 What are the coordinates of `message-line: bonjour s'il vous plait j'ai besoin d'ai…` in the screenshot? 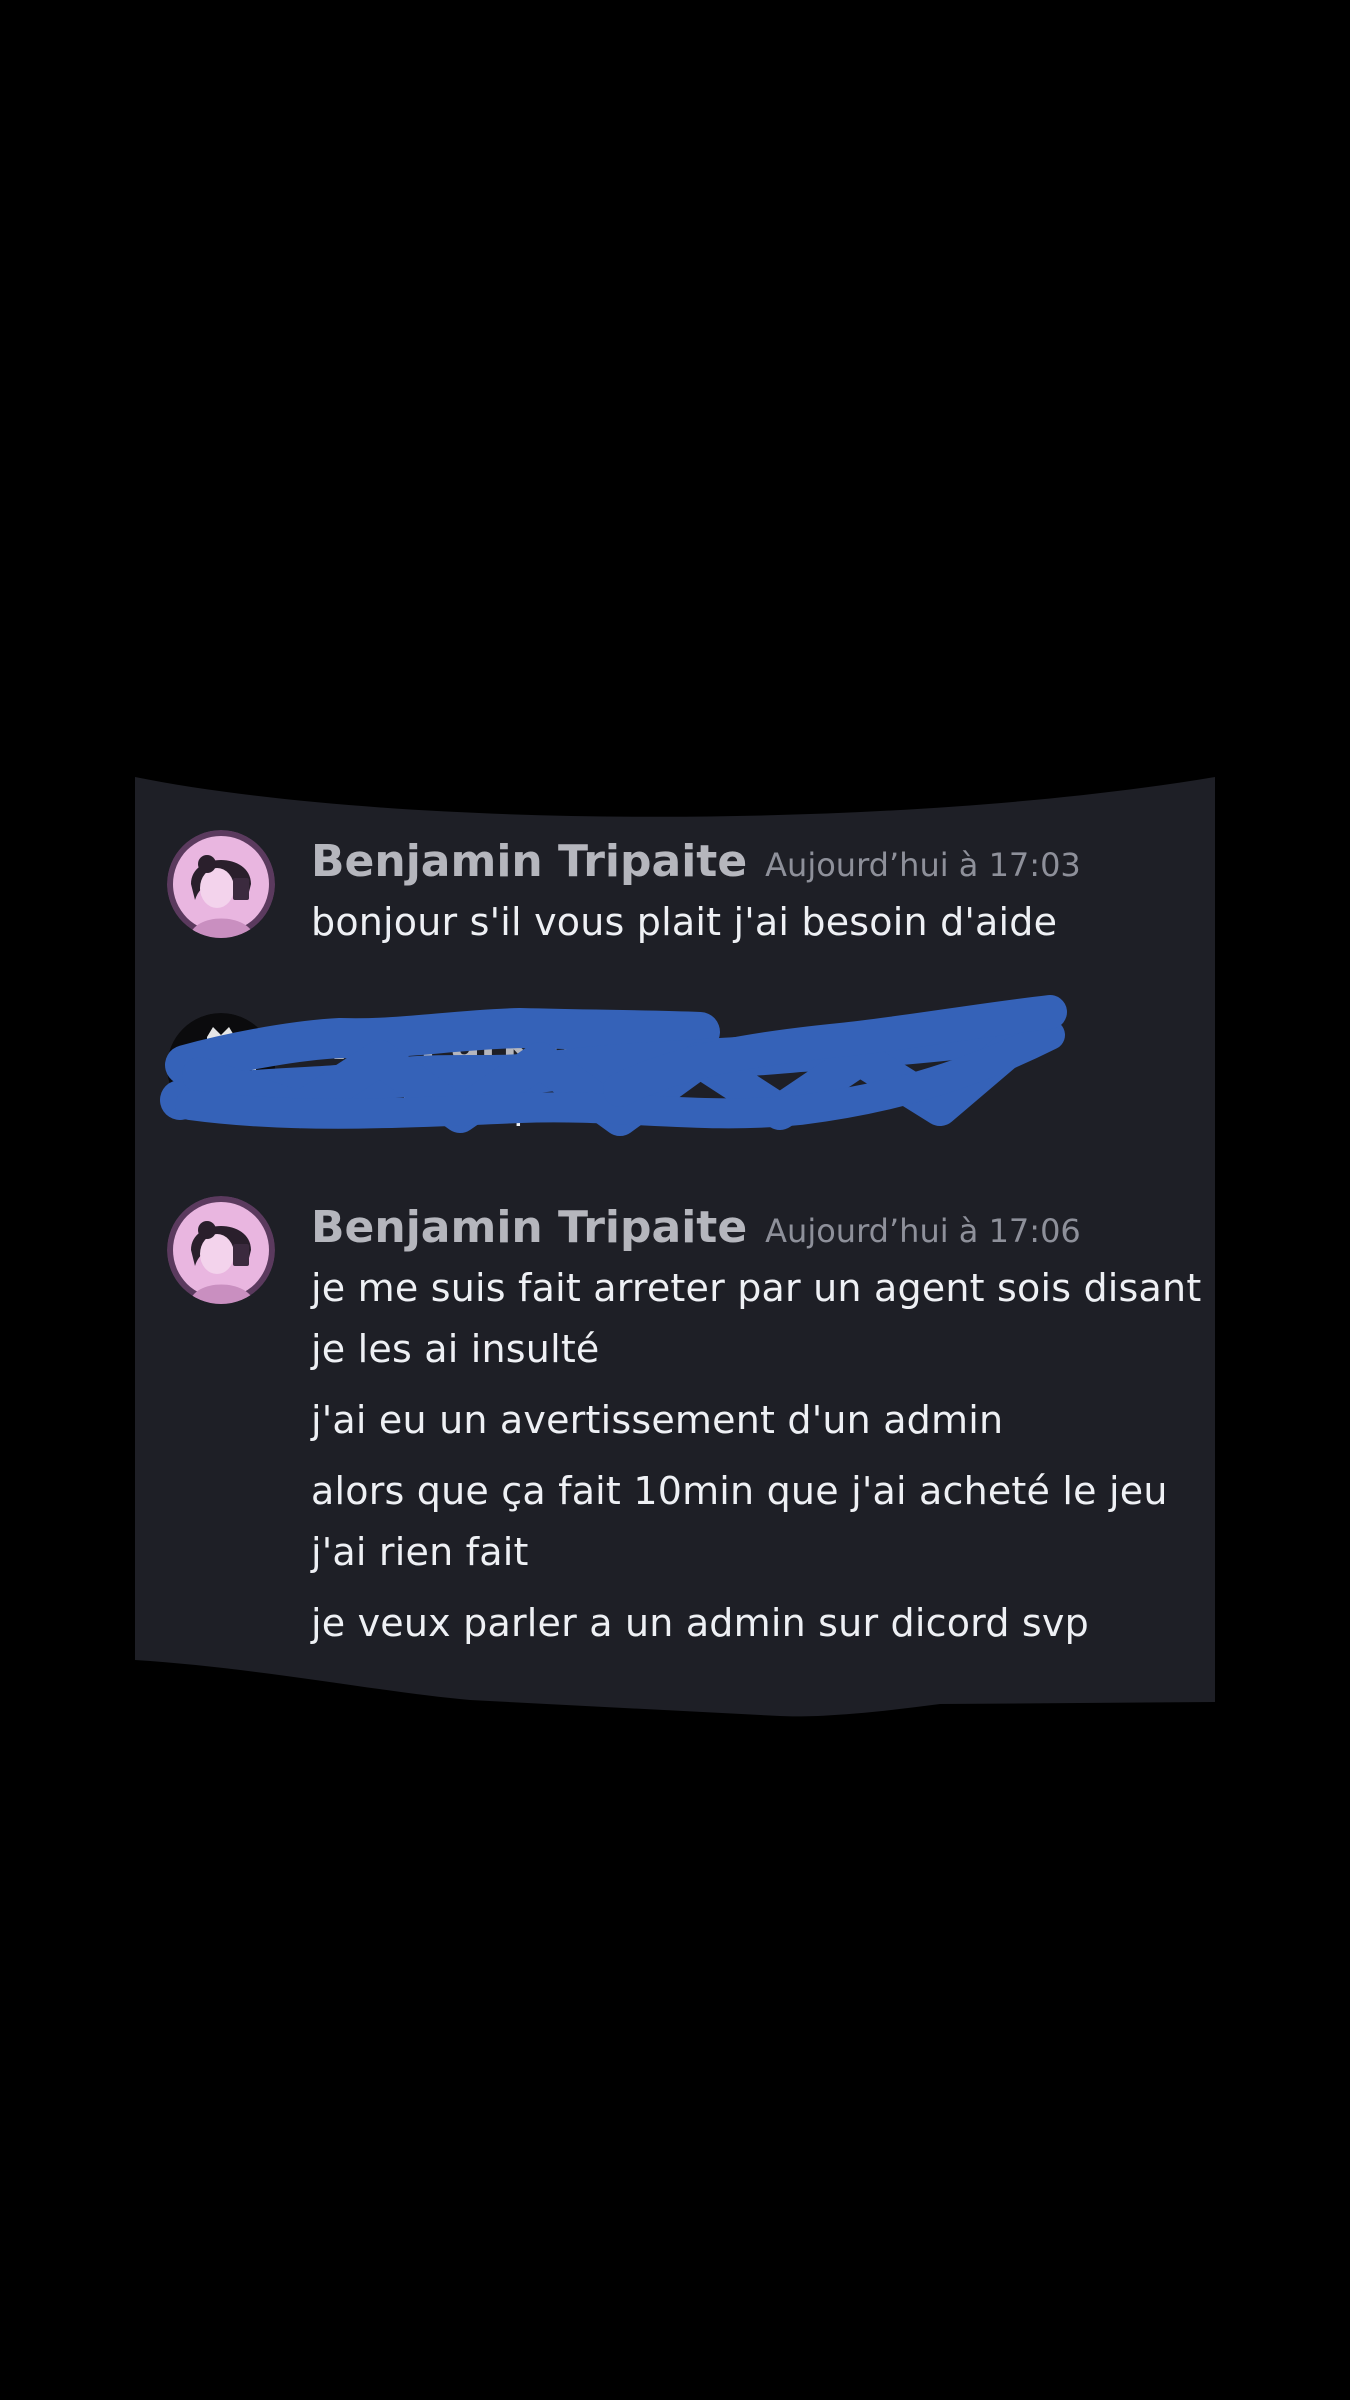 It's located at (684, 922).